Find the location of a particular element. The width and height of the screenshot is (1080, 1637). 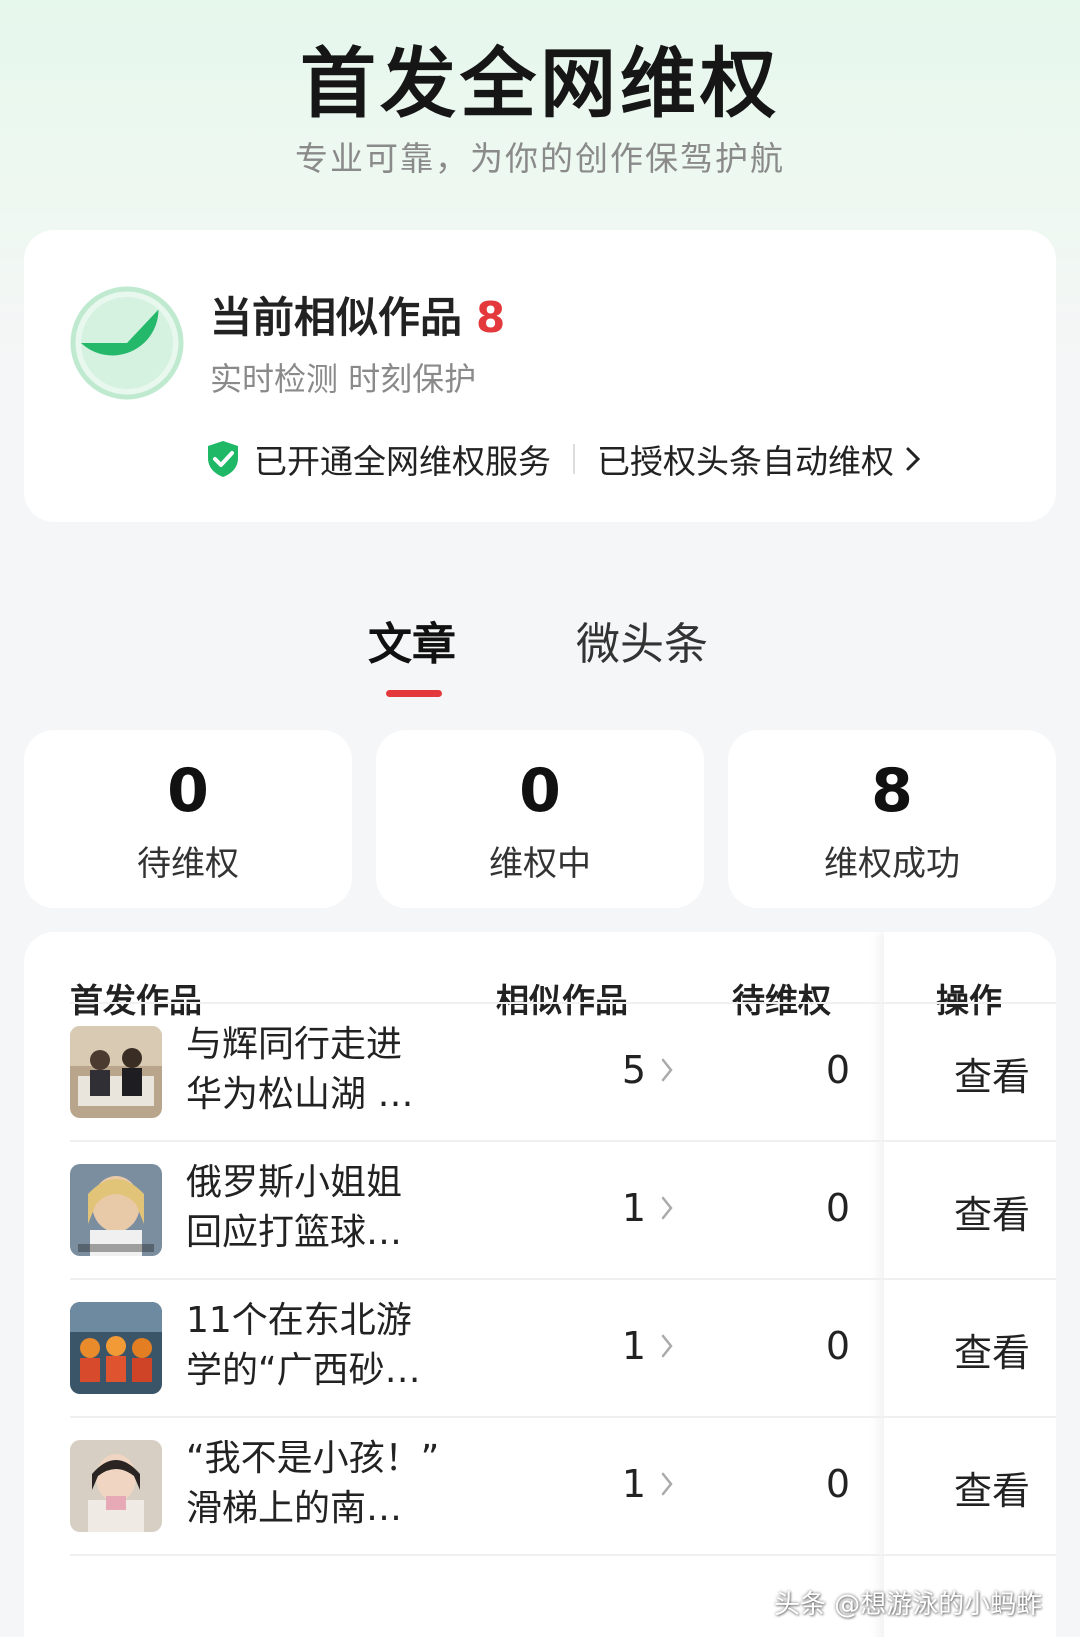

table-row: 11个在东北游 学的“广西砂… 1 0 查看 is located at coordinates (563, 1347).